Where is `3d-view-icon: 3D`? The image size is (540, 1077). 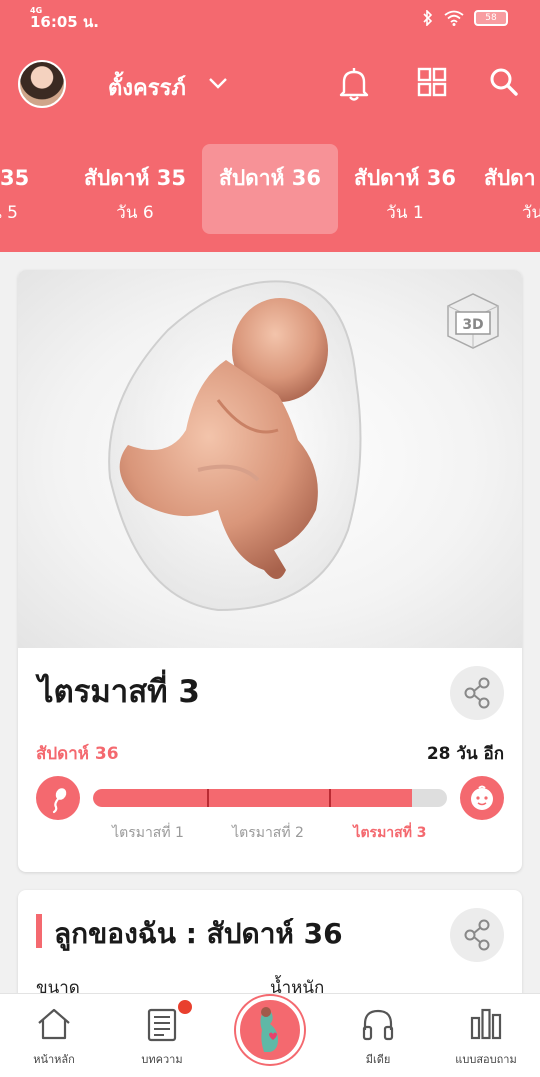
3d-view-icon: 3D is located at coordinates (473, 321).